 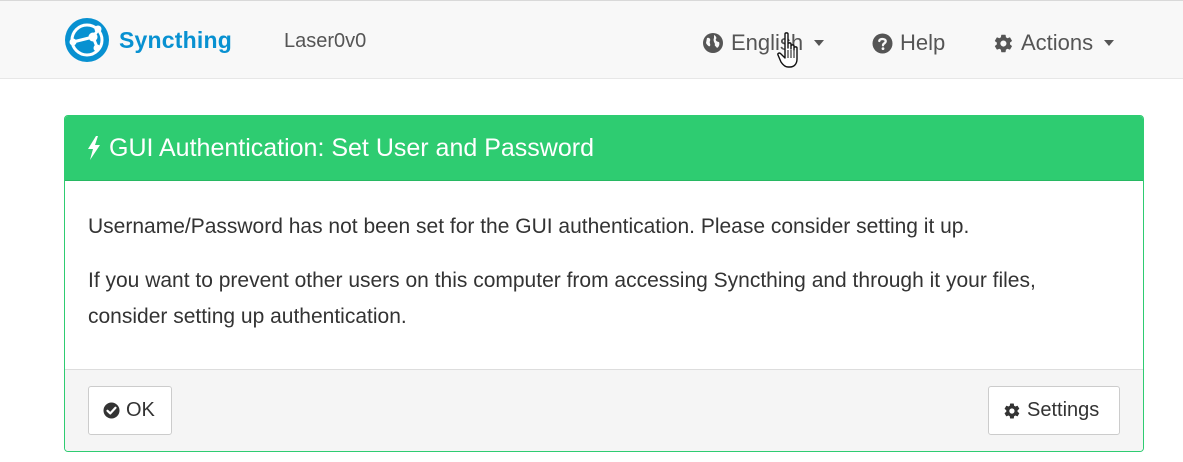 What do you see at coordinates (175, 39) in the screenshot?
I see `brand-name: Syncthing` at bounding box center [175, 39].